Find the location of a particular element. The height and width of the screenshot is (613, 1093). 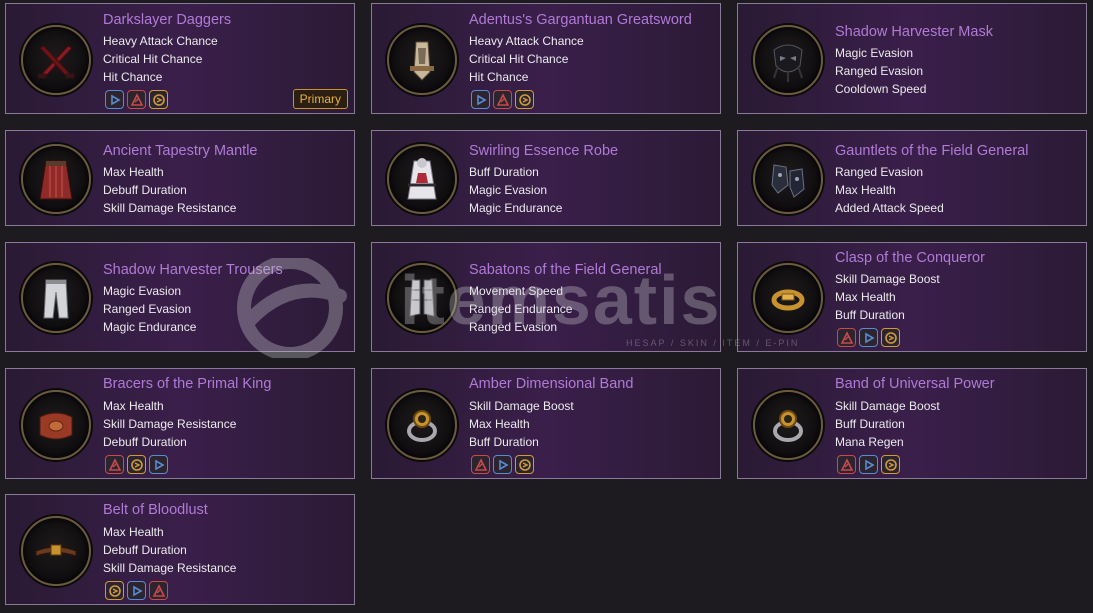

greatsword-icon is located at coordinates (422, 60).